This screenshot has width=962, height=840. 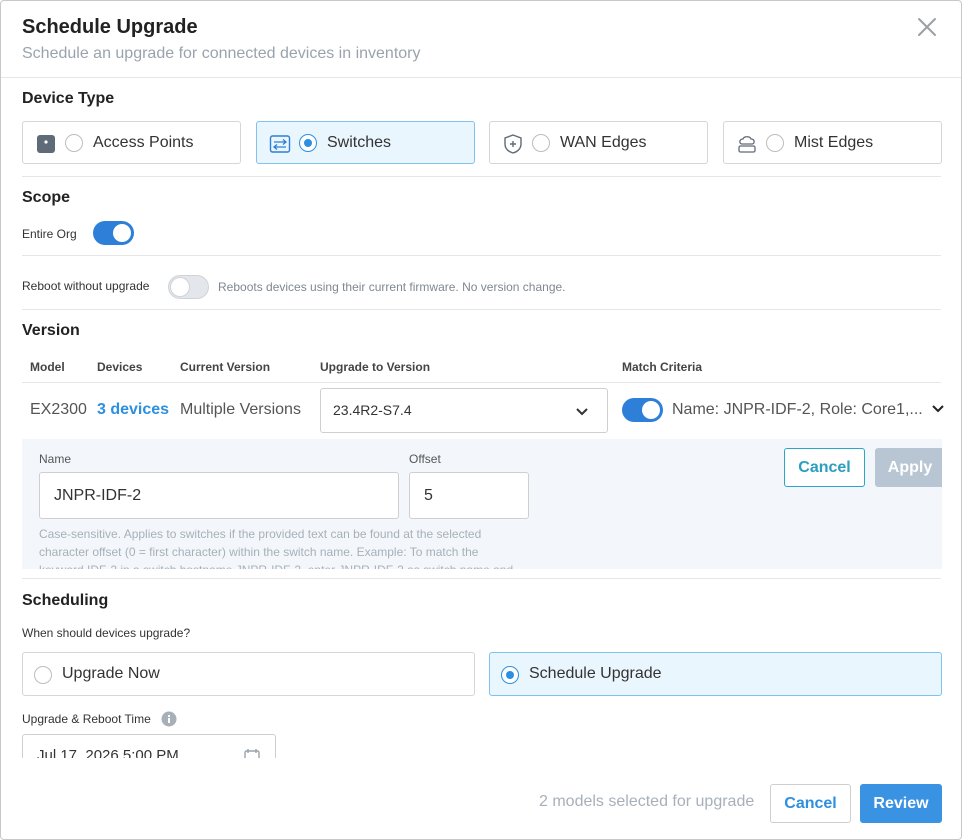 I want to click on scheduling-title: Scheduling, so click(x=65, y=600).